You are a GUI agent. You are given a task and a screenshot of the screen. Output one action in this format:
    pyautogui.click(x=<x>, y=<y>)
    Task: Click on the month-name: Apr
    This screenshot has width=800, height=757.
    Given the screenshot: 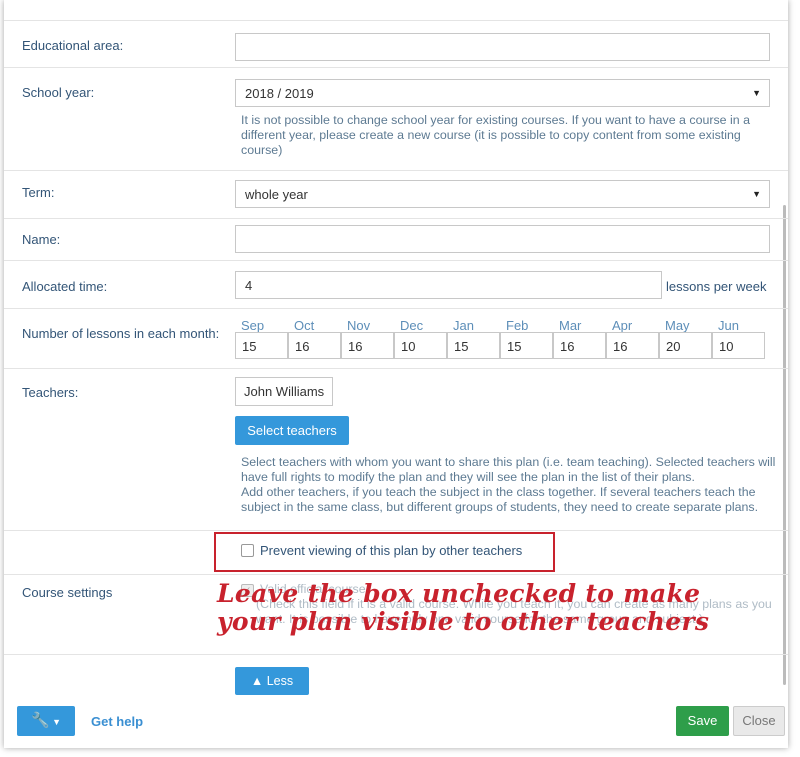 What is the action you would take?
    pyautogui.click(x=622, y=325)
    